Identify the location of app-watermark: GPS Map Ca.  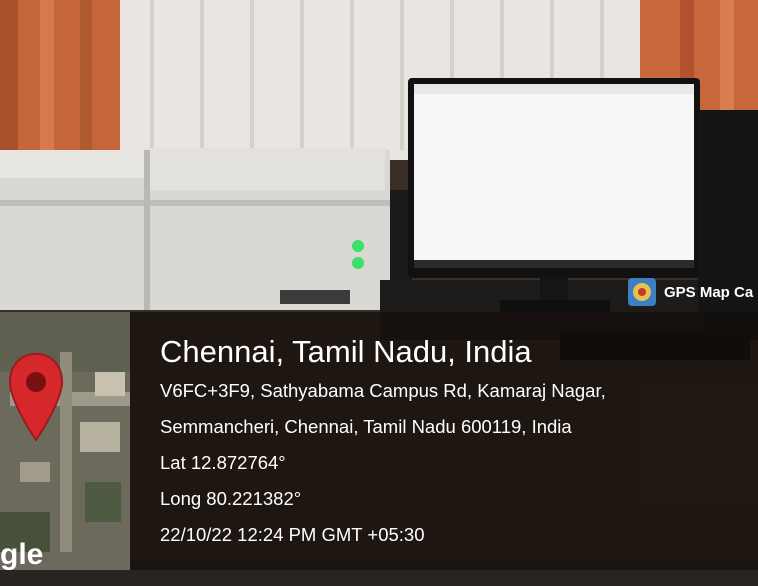
(690, 292).